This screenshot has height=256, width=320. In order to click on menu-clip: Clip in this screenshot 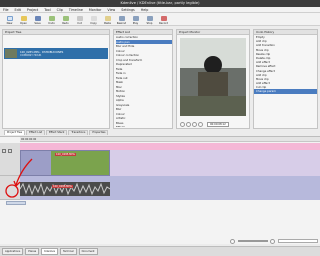, I will do `click(60, 10)`.